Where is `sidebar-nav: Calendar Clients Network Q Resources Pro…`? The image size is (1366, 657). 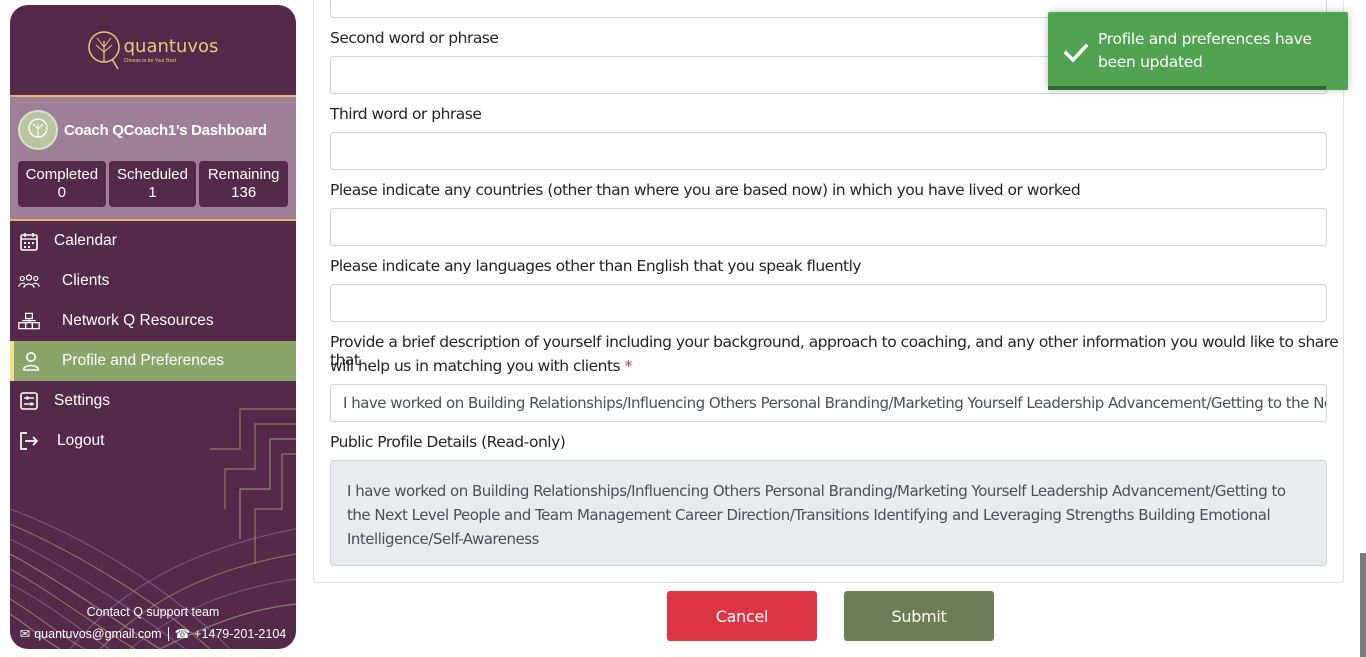 sidebar-nav: Calendar Clients Network Q Resources Pro… is located at coordinates (153, 341).